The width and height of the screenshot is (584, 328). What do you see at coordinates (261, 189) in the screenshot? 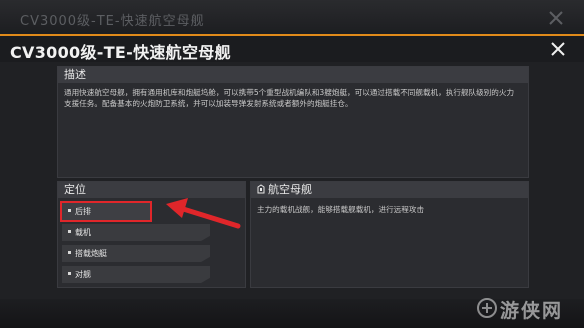
I see `ship-icon` at bounding box center [261, 189].